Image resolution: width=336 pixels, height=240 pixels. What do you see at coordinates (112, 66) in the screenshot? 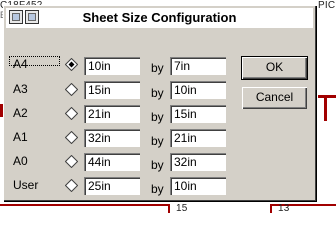
I see `width-field-a4: 10in` at bounding box center [112, 66].